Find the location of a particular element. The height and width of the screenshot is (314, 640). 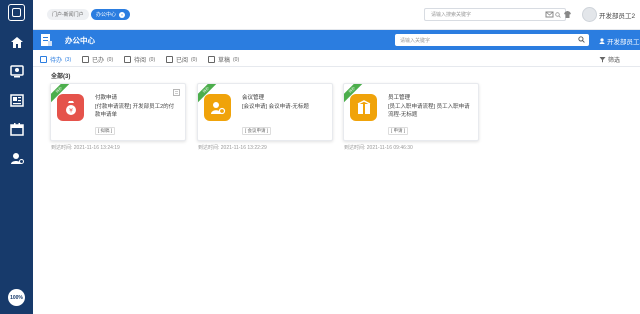

tab-done: 已办 (0) is located at coordinates (97, 59).